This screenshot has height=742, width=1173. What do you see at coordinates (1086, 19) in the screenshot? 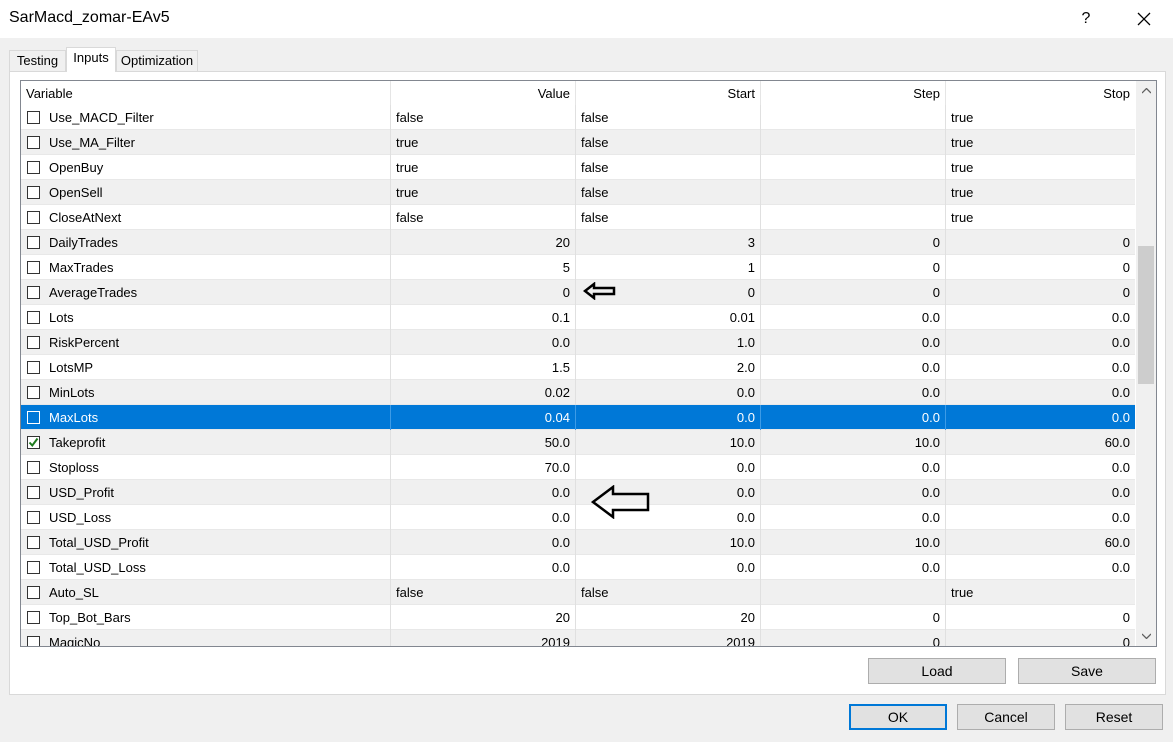
I see `help-button: ?` at bounding box center [1086, 19].